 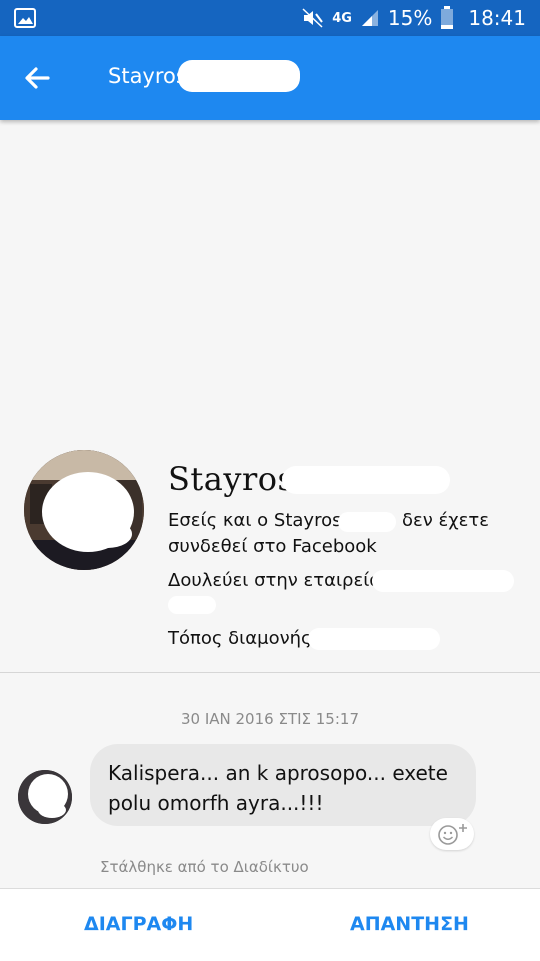 What do you see at coordinates (45, 797) in the screenshot?
I see `sender-avatar` at bounding box center [45, 797].